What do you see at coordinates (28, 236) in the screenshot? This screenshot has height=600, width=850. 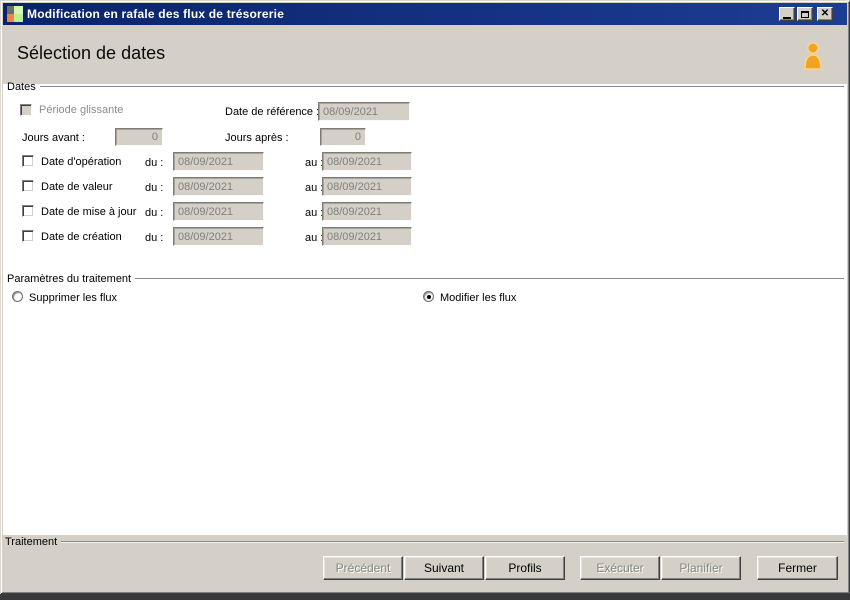 I see `date-creation-checkbox` at bounding box center [28, 236].